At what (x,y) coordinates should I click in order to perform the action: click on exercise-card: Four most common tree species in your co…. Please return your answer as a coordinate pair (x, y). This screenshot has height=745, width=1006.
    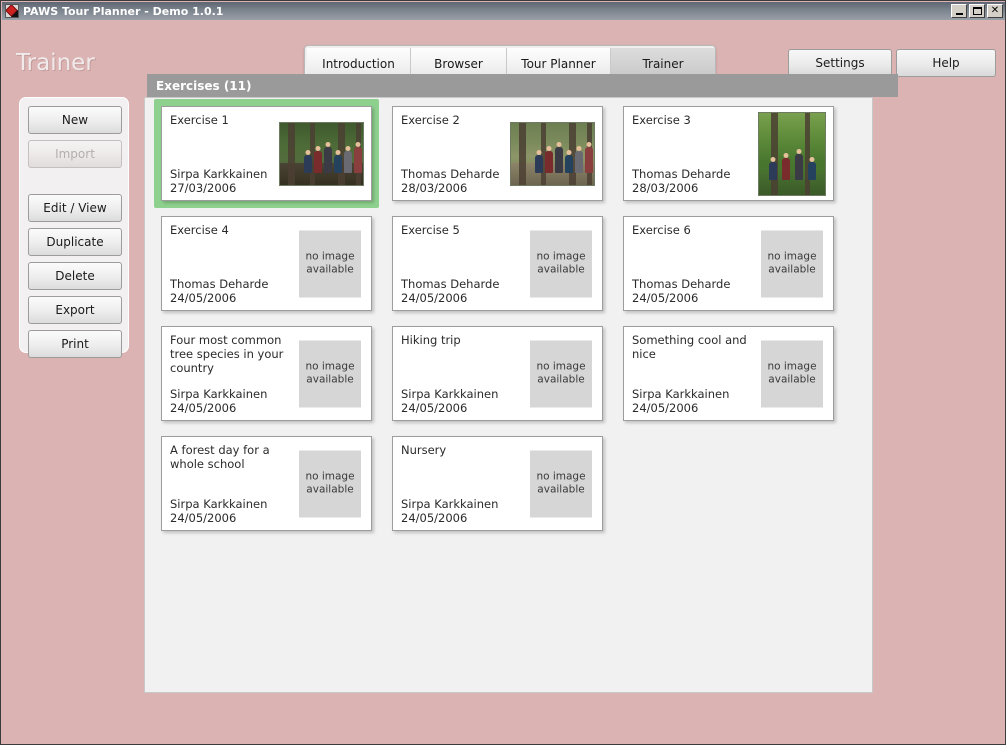
    Looking at the image, I should click on (266, 373).